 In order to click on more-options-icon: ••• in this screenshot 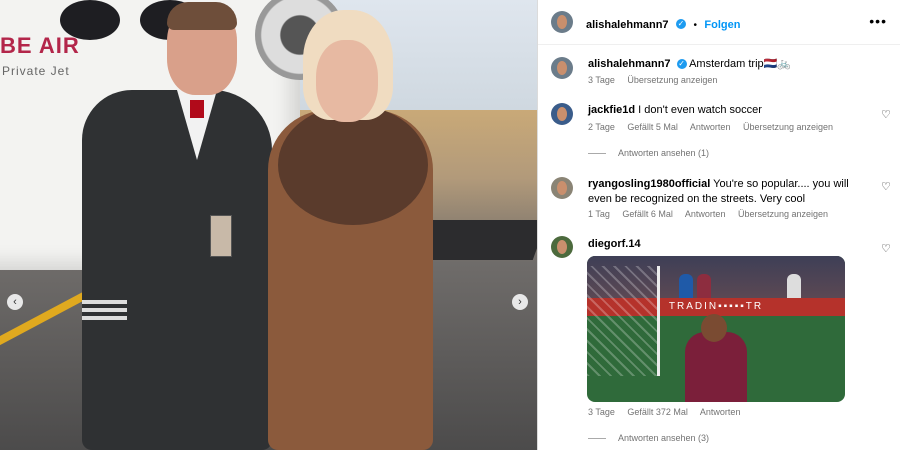, I will do `click(878, 21)`.